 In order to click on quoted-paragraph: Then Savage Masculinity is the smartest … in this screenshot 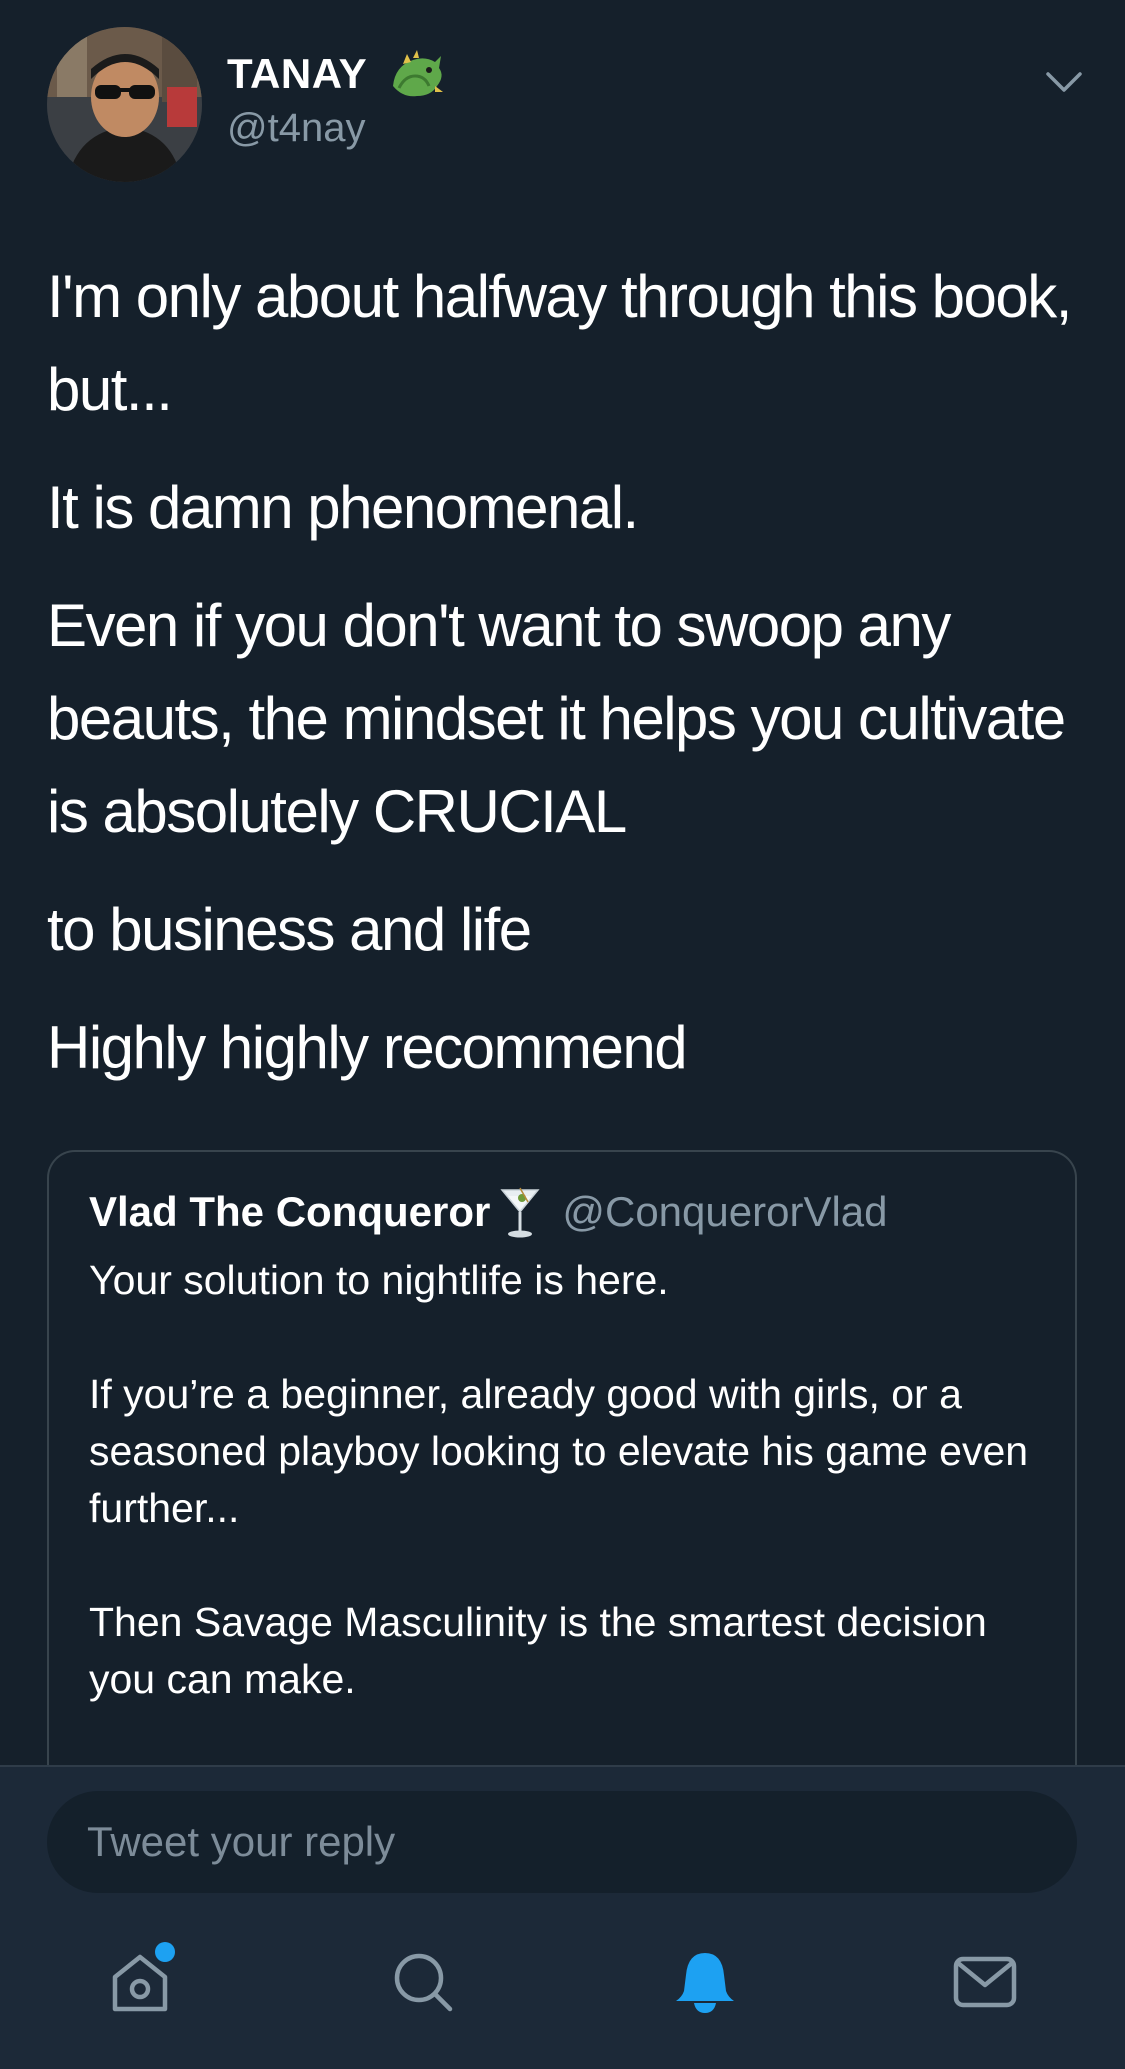, I will do `click(538, 1650)`.